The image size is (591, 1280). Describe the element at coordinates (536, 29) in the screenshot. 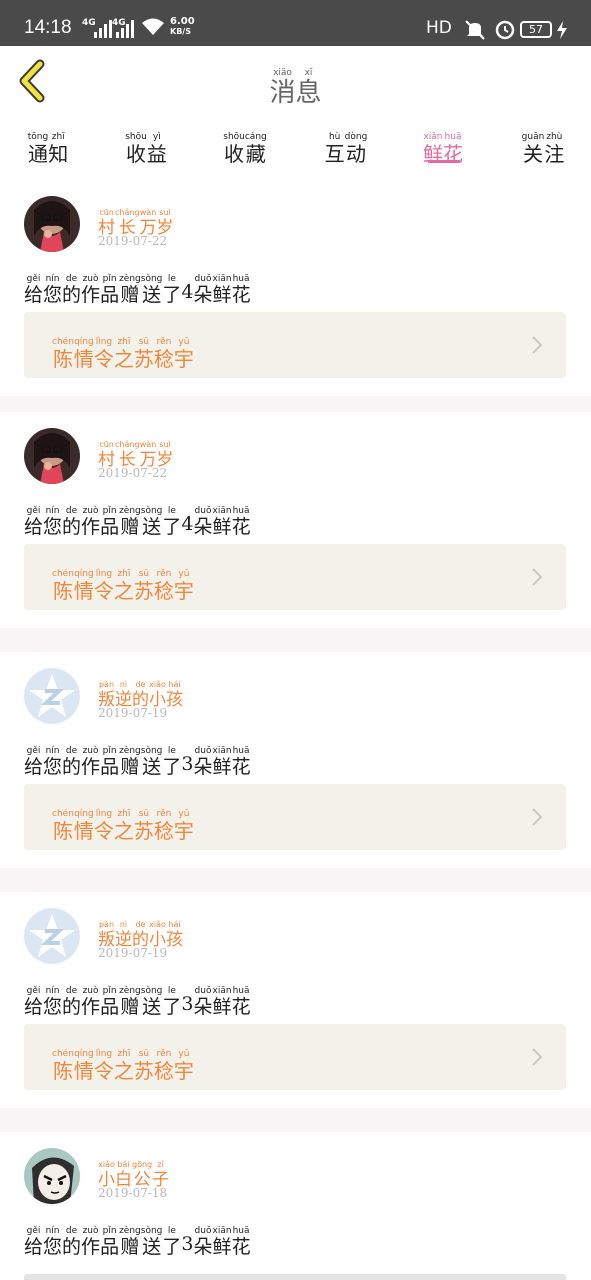

I see `battery-indicator: 57` at that location.